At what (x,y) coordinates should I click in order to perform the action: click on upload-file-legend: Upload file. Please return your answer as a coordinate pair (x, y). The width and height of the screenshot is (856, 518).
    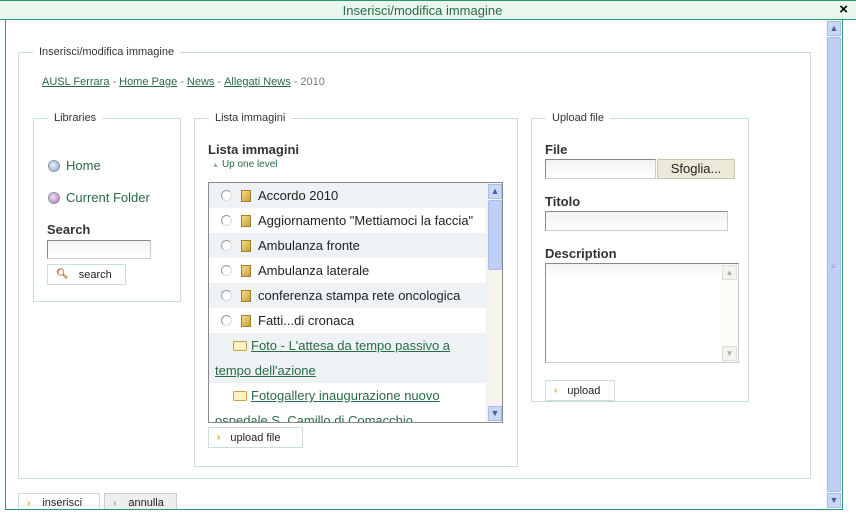
    Looking at the image, I should click on (578, 118).